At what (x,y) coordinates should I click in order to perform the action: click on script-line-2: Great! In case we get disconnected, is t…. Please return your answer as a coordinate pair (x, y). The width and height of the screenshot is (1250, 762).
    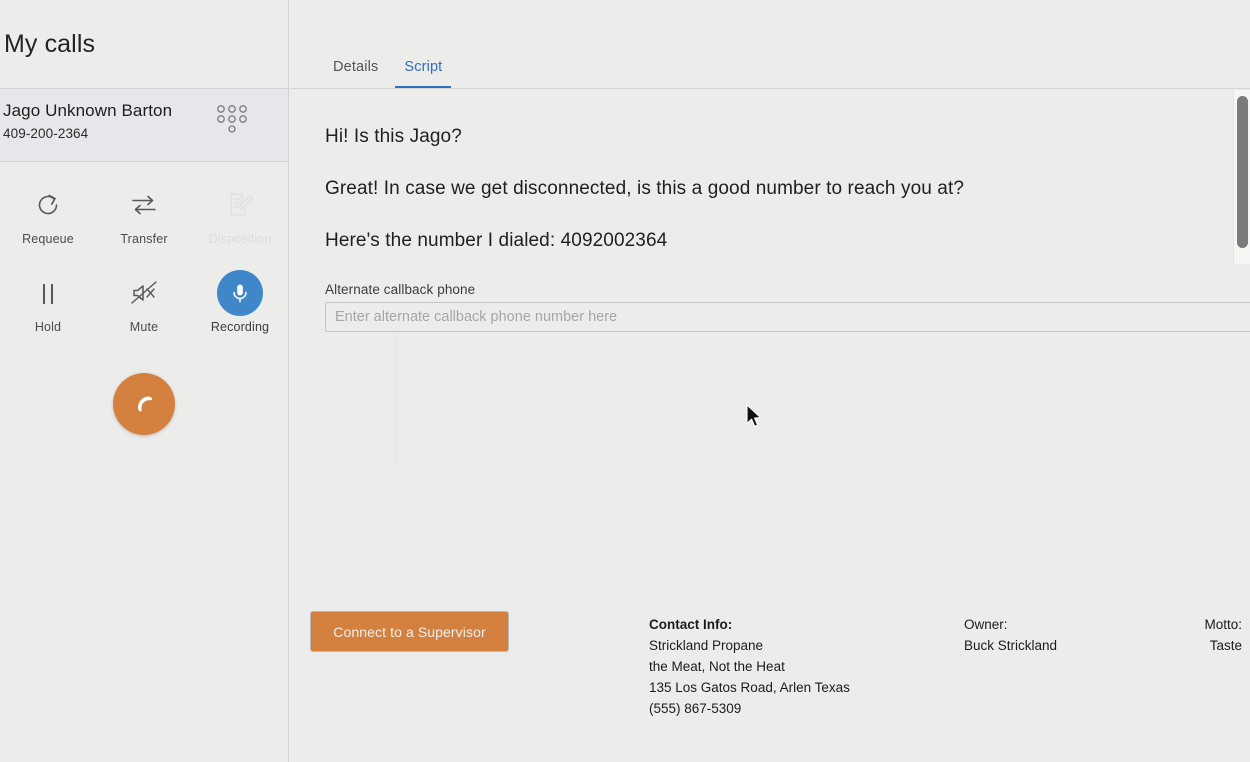
    Looking at the image, I should click on (644, 188).